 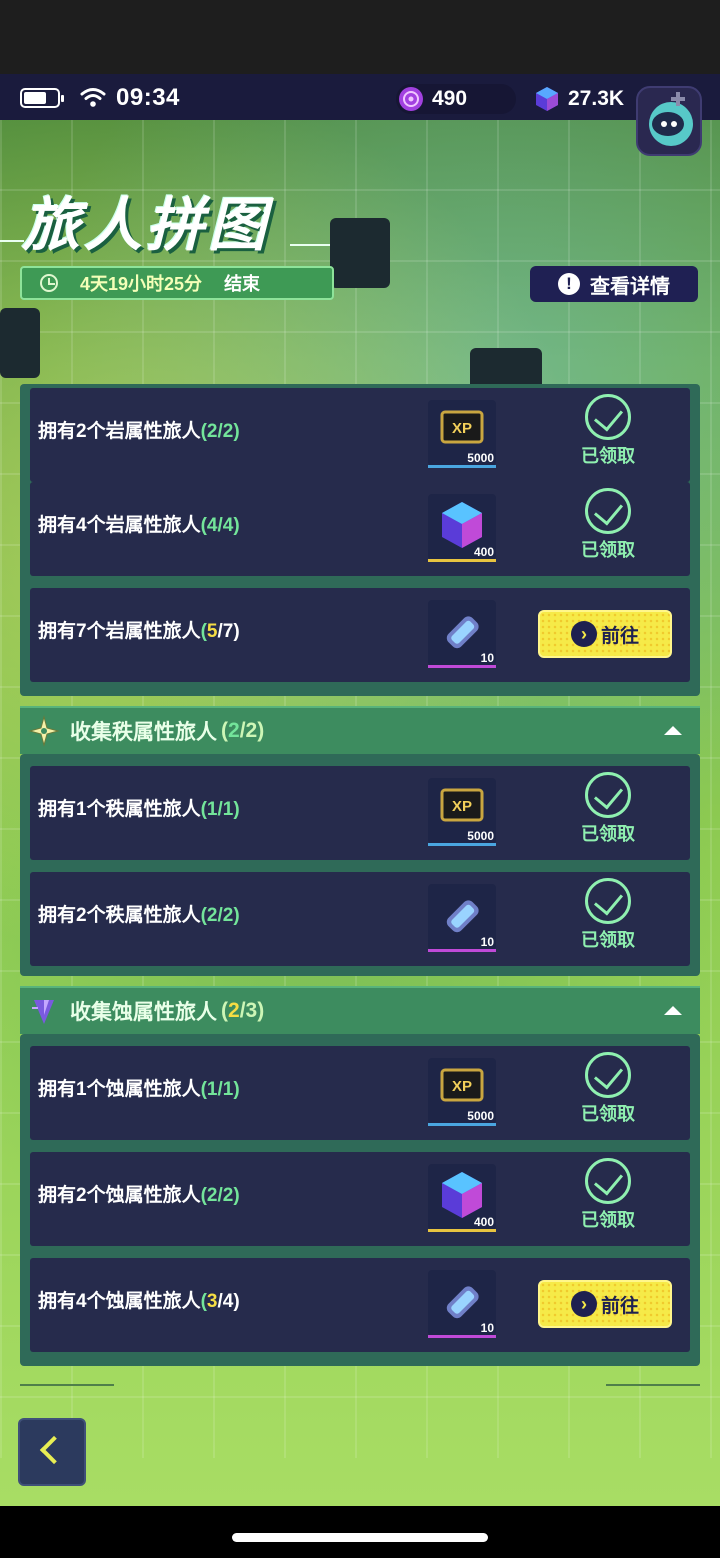 I want to click on task-label: 拥有1个蚀属性旅人(1/1), so click(x=139, y=1089).